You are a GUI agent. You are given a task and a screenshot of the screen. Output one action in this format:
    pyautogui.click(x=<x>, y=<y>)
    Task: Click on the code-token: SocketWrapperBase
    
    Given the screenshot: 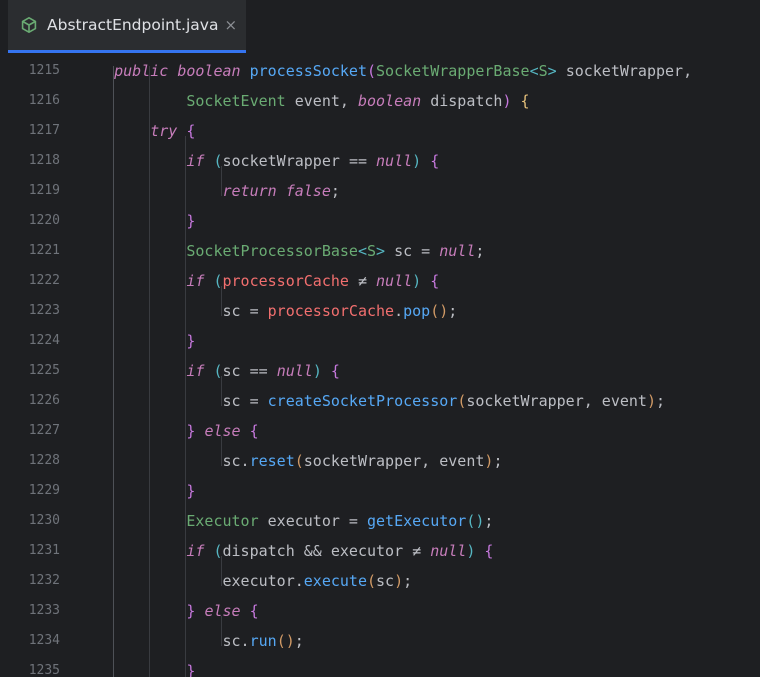 What is the action you would take?
    pyautogui.click(x=453, y=71)
    